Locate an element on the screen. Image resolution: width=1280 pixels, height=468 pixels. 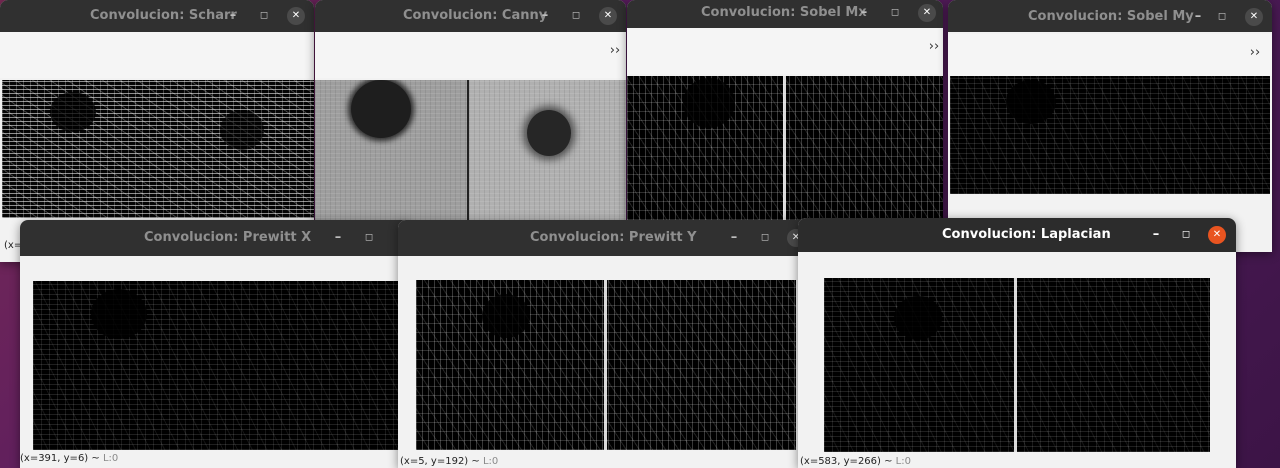
image-prewitt-y is located at coordinates (606, 365).